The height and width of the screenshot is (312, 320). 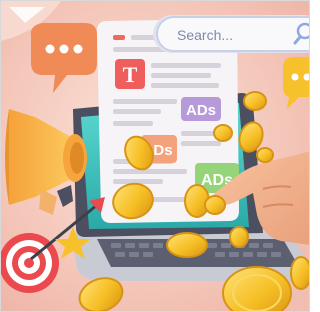 I want to click on ad-badge-middle-label: Ds, so click(x=162, y=150).